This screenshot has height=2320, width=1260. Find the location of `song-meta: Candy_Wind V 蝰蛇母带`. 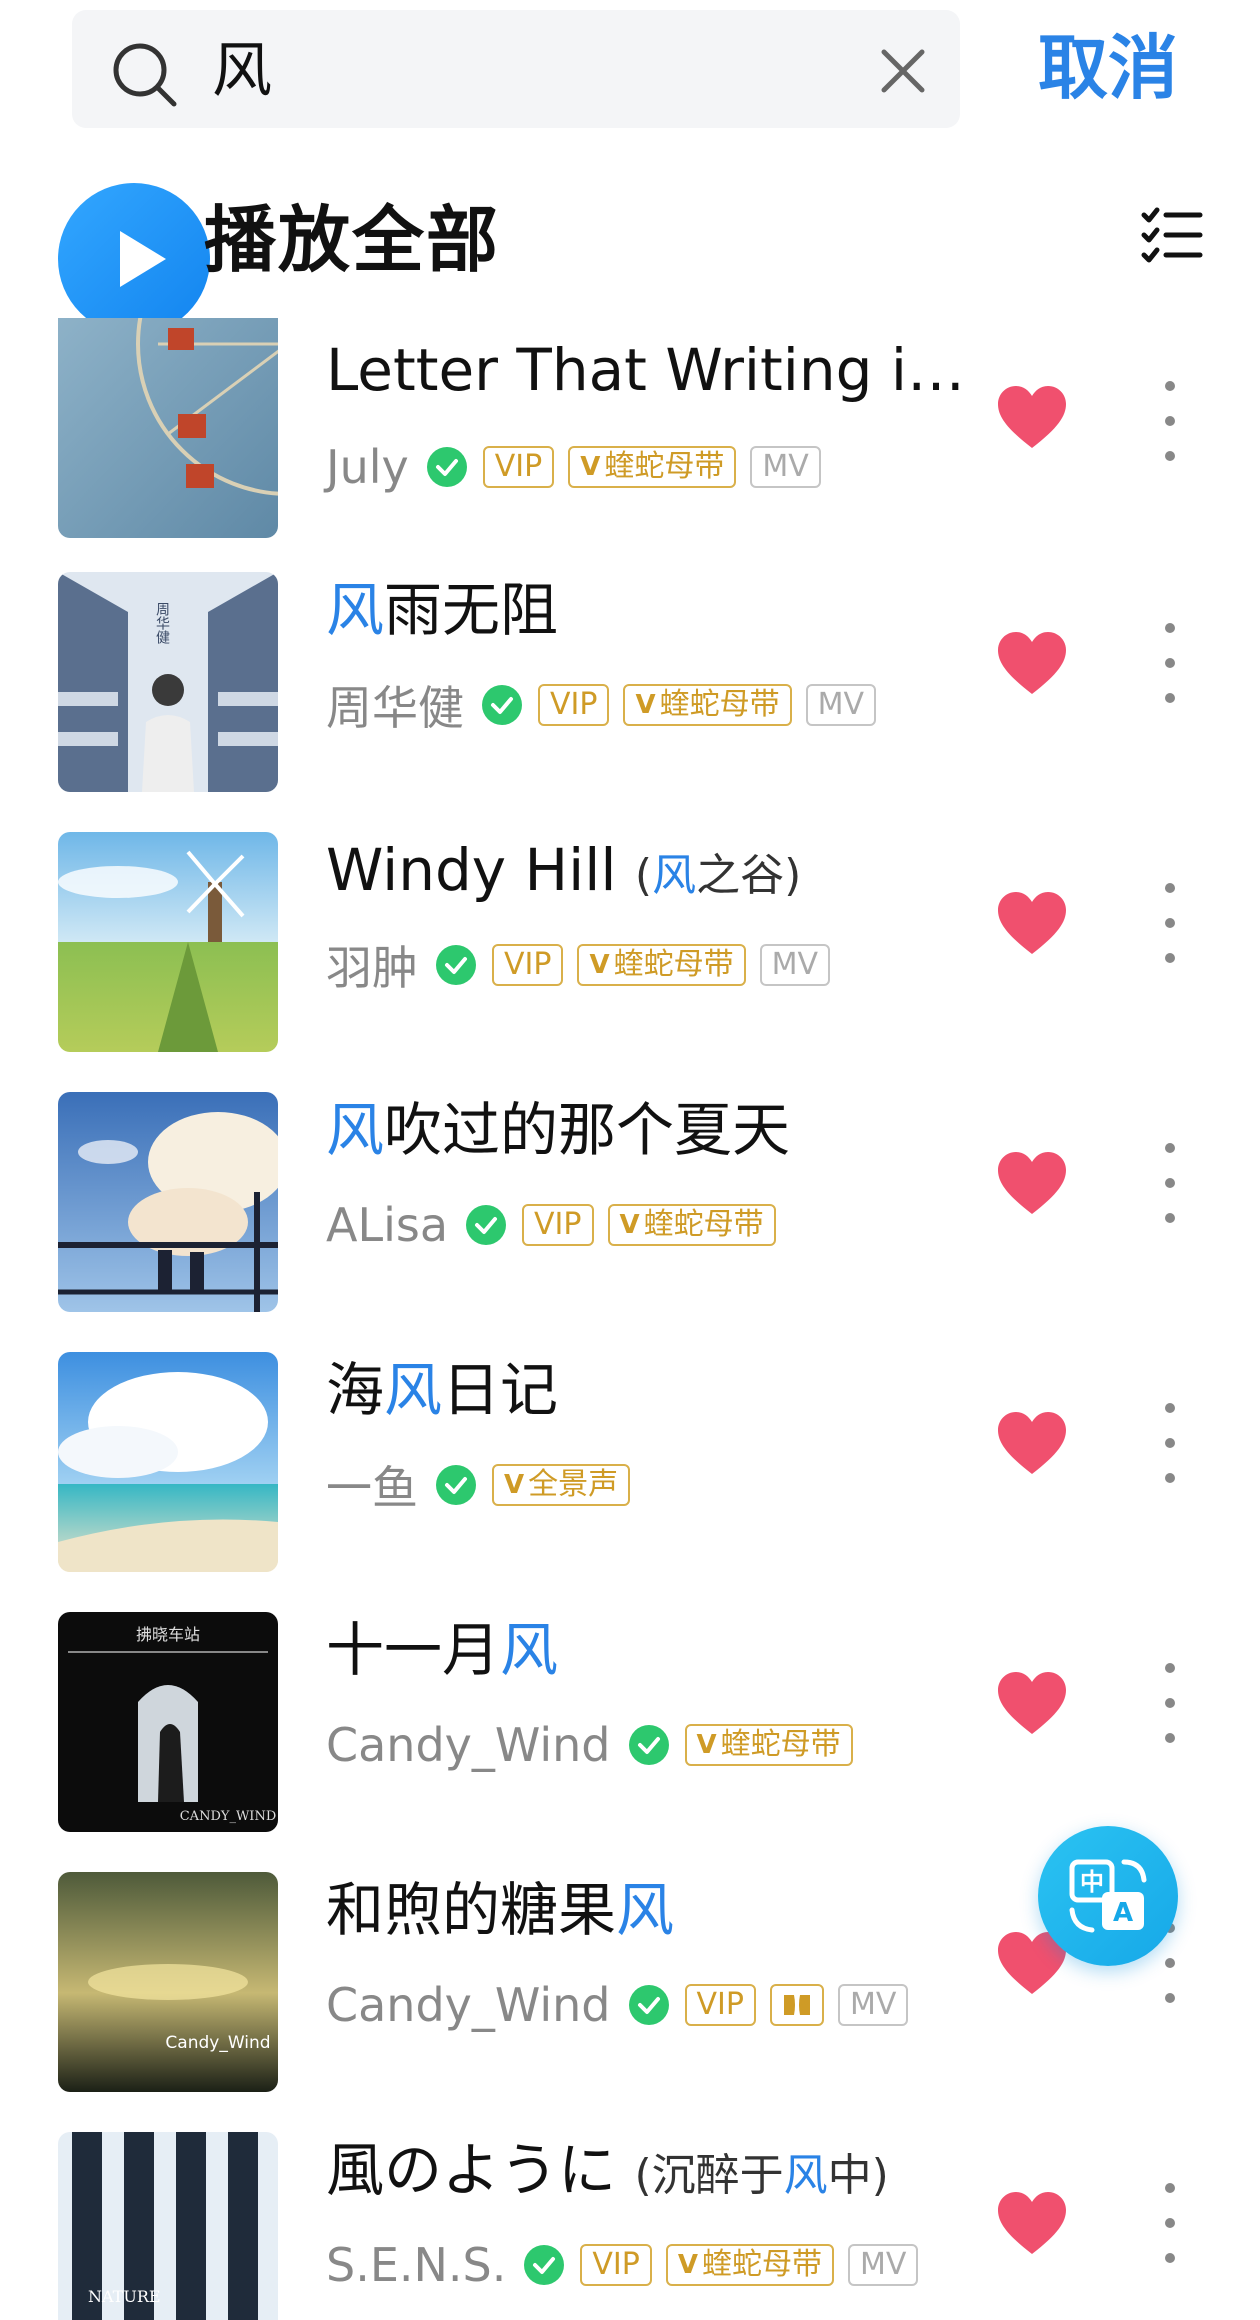

song-meta: Candy_Wind V 蝰蛇母带 is located at coordinates (596, 1745).